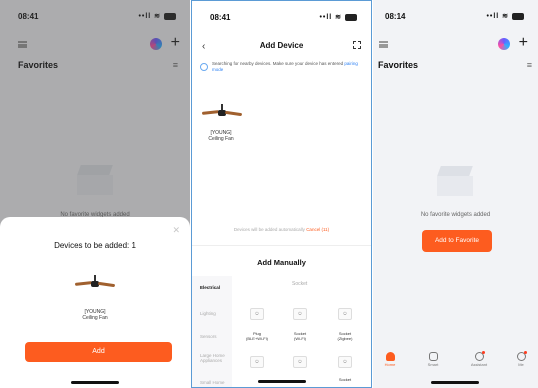 The height and width of the screenshot is (388, 538). What do you see at coordinates (345, 379) in the screenshot?
I see `socket-label: Socket` at bounding box center [345, 379].